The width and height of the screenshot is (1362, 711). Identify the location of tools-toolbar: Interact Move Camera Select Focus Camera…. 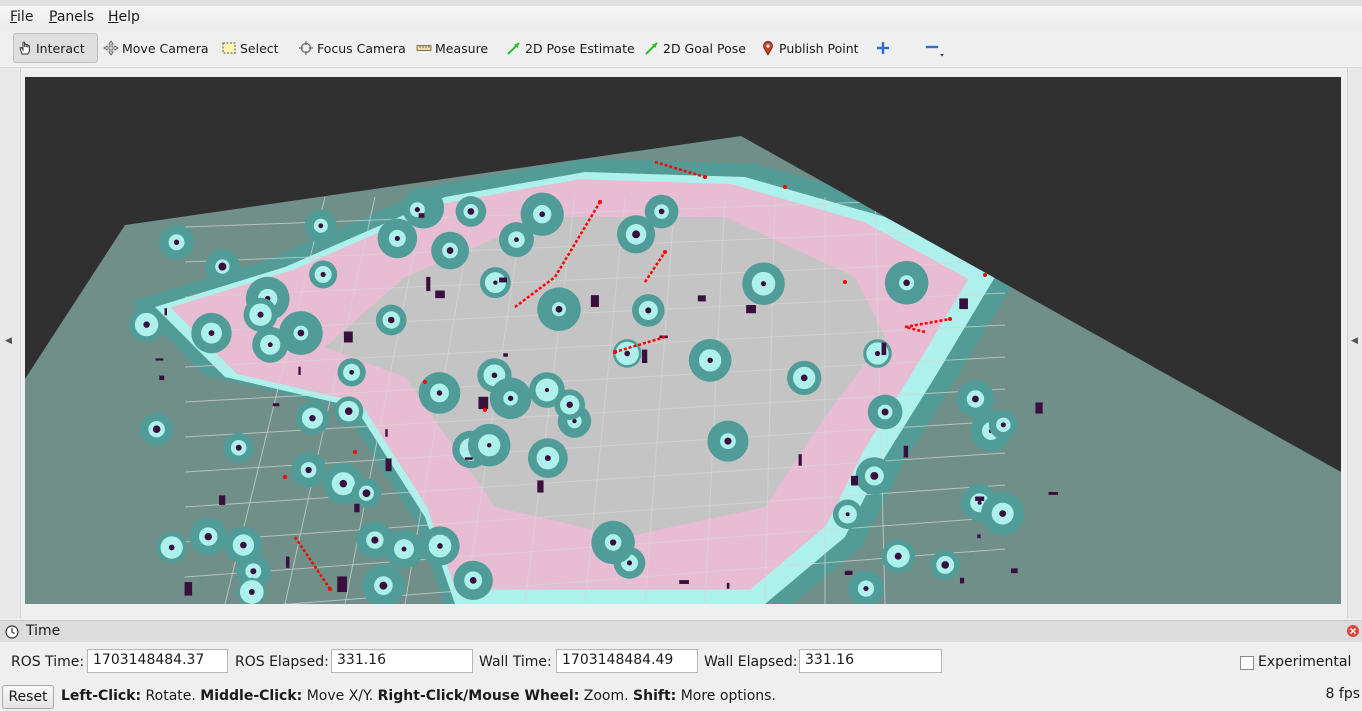
(681, 49).